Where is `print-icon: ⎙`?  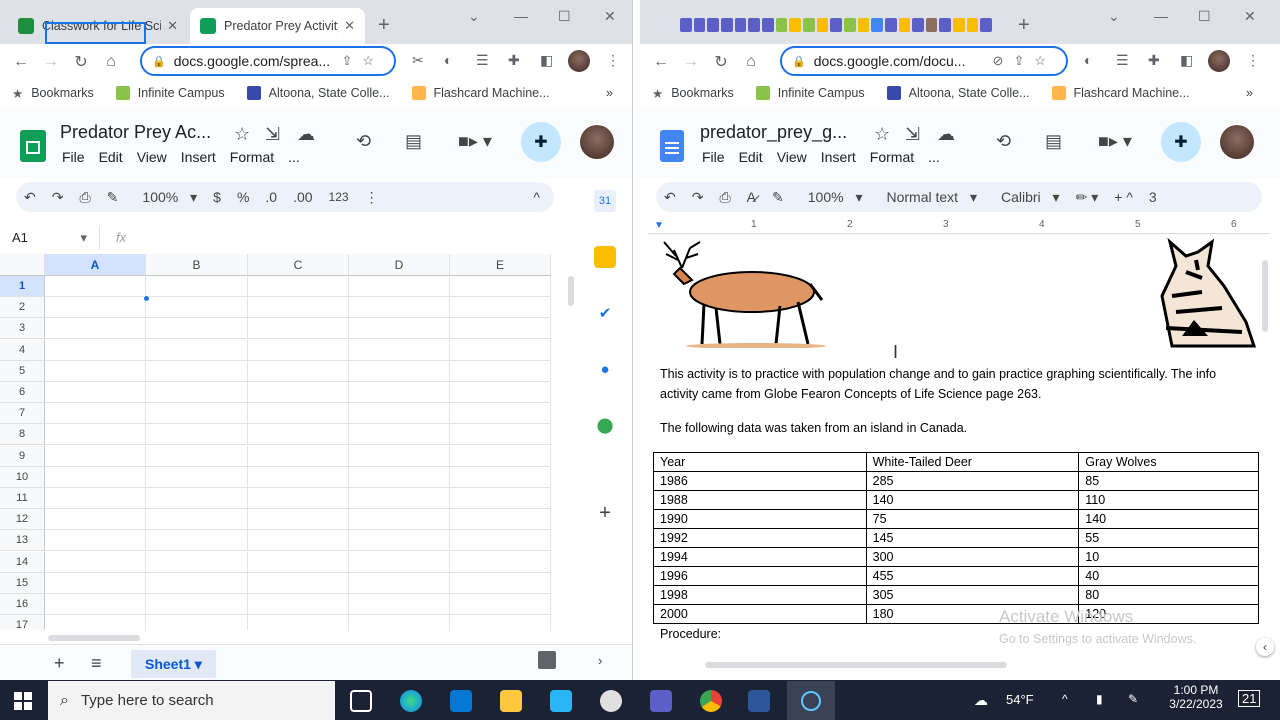 print-icon: ⎙ is located at coordinates (724, 197).